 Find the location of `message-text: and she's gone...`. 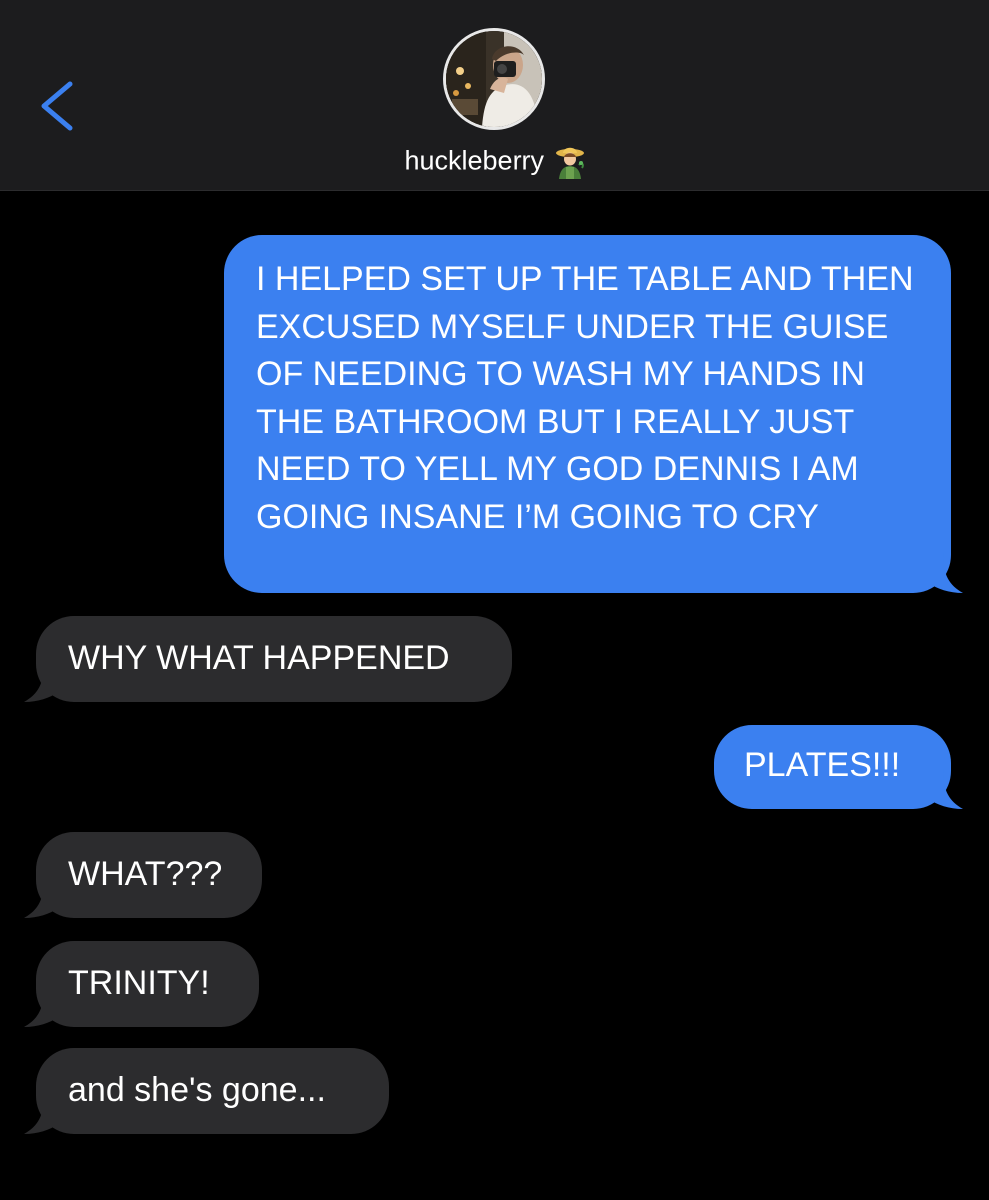

message-text: and she's gone... is located at coordinates (197, 1090).